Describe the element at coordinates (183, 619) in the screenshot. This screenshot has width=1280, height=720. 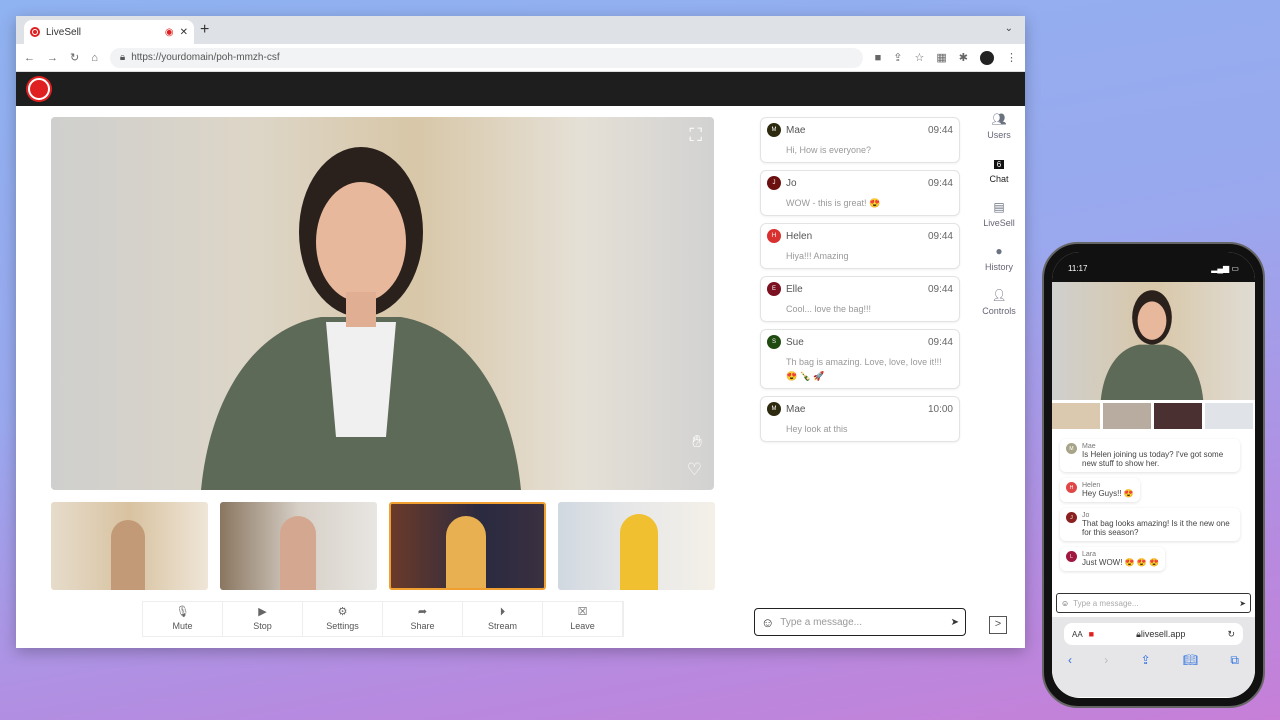
I see `mute-button: 🎙︎ Mute` at that location.